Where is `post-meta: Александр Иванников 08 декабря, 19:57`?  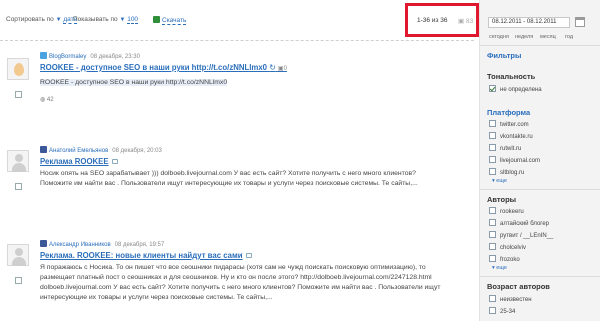
post-meta: Александр Иванников 08 декабря, 19:57 is located at coordinates (102, 244).